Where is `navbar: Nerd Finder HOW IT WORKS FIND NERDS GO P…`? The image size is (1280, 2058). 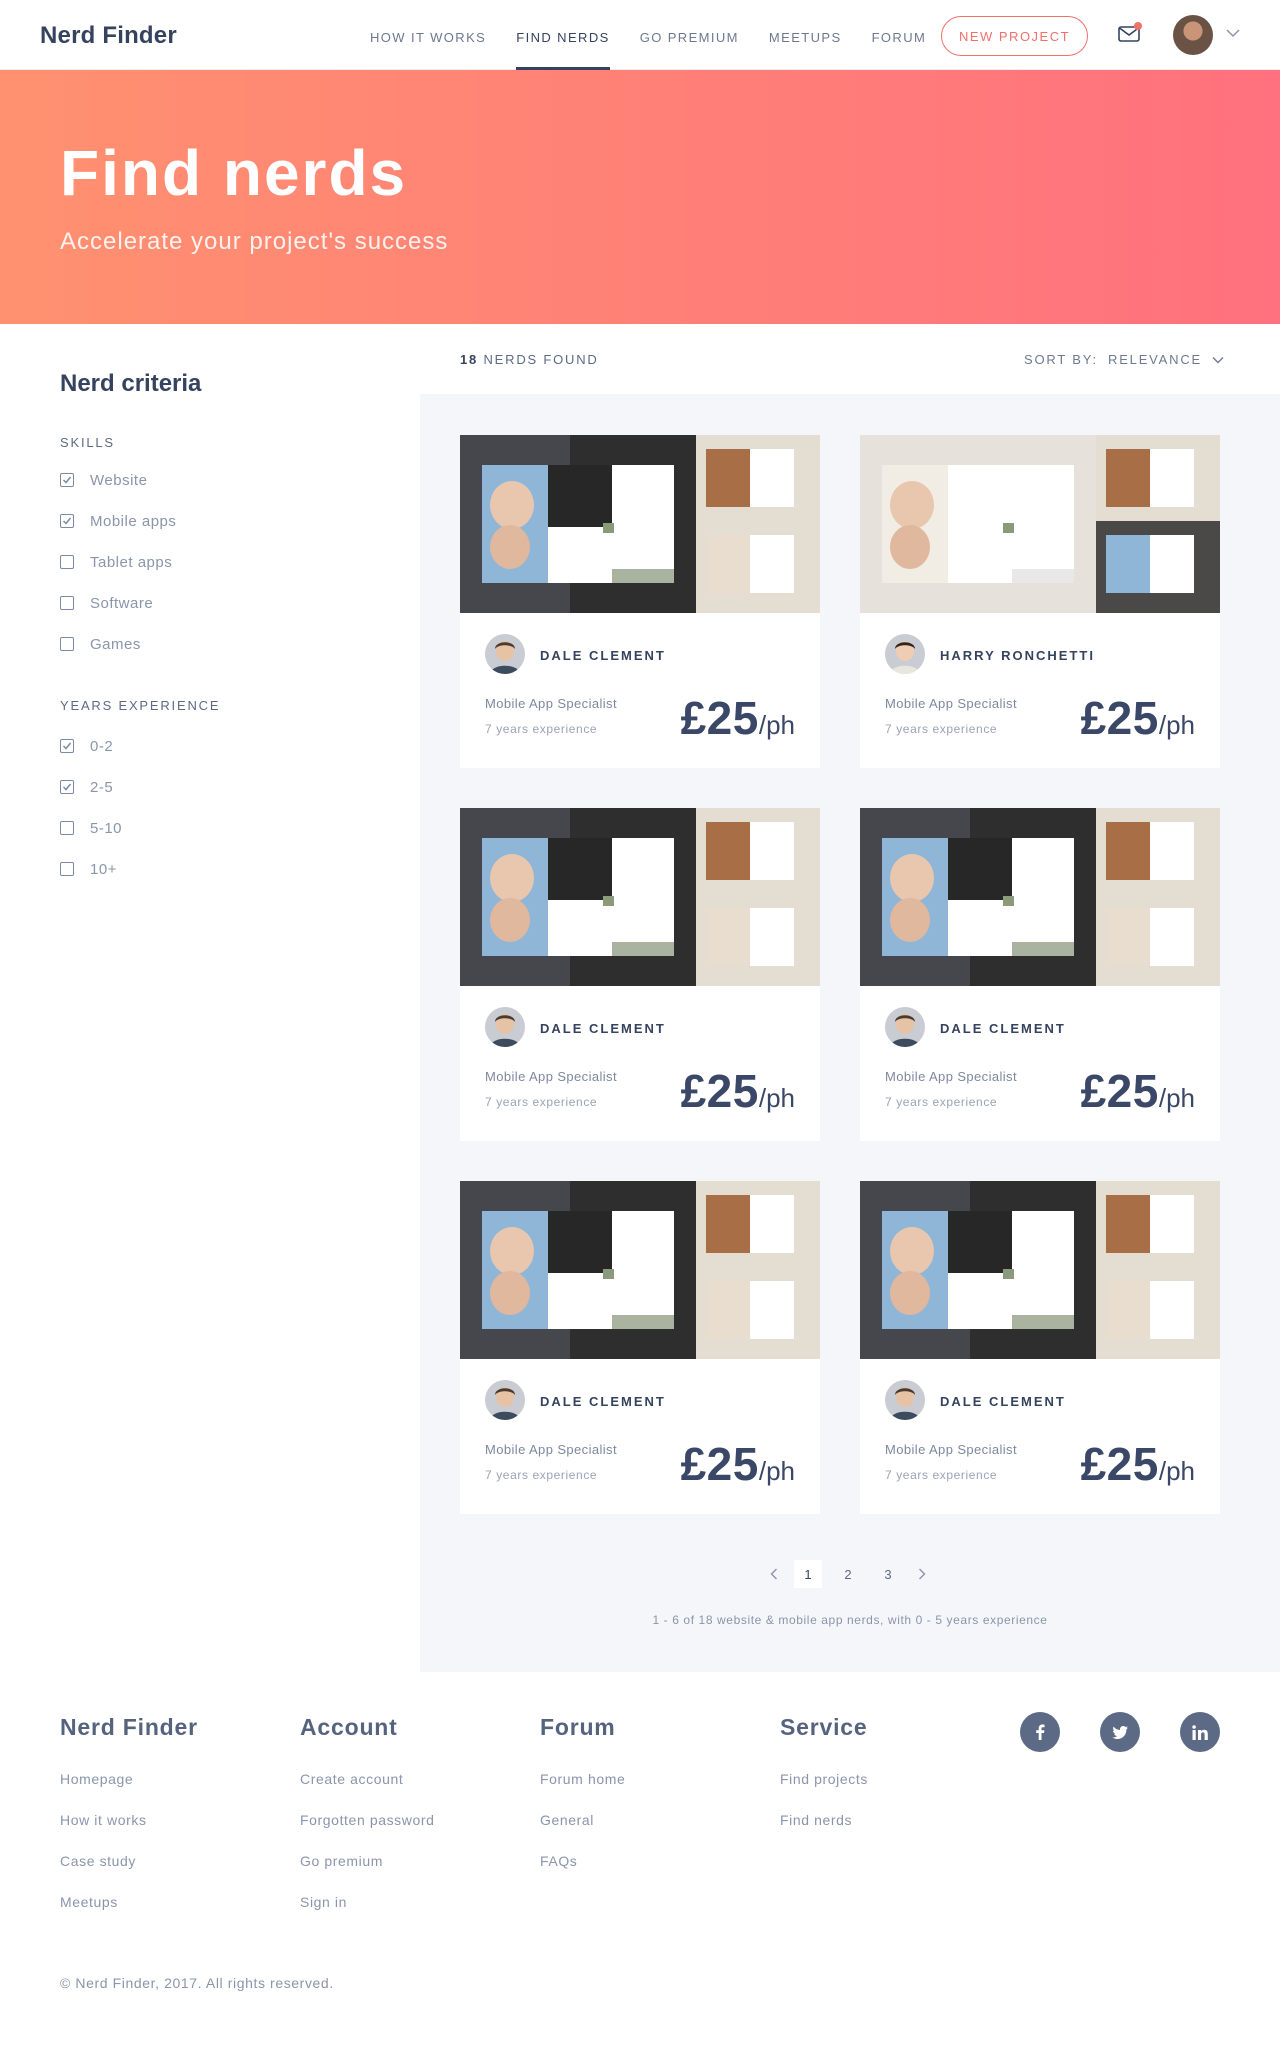 navbar: Nerd Finder HOW IT WORKS FIND NERDS GO P… is located at coordinates (640, 35).